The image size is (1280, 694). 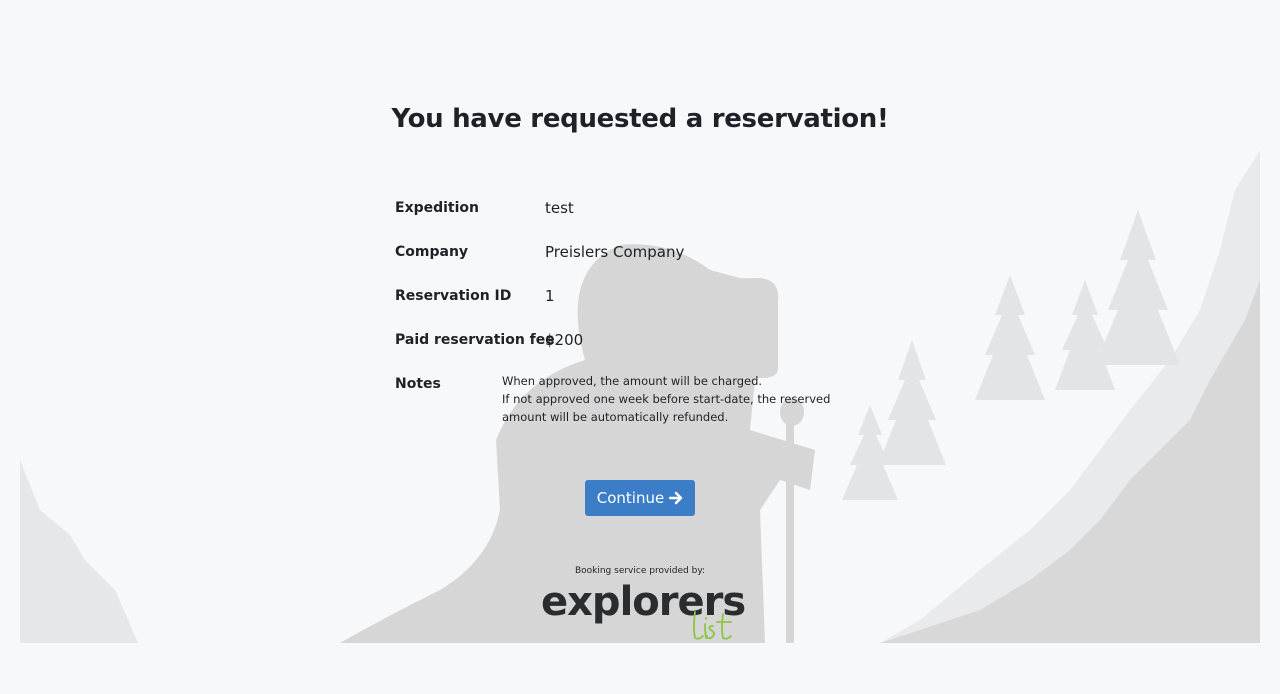 What do you see at coordinates (640, 571) in the screenshot?
I see `provided-by-text: Booking service provided by:` at bounding box center [640, 571].